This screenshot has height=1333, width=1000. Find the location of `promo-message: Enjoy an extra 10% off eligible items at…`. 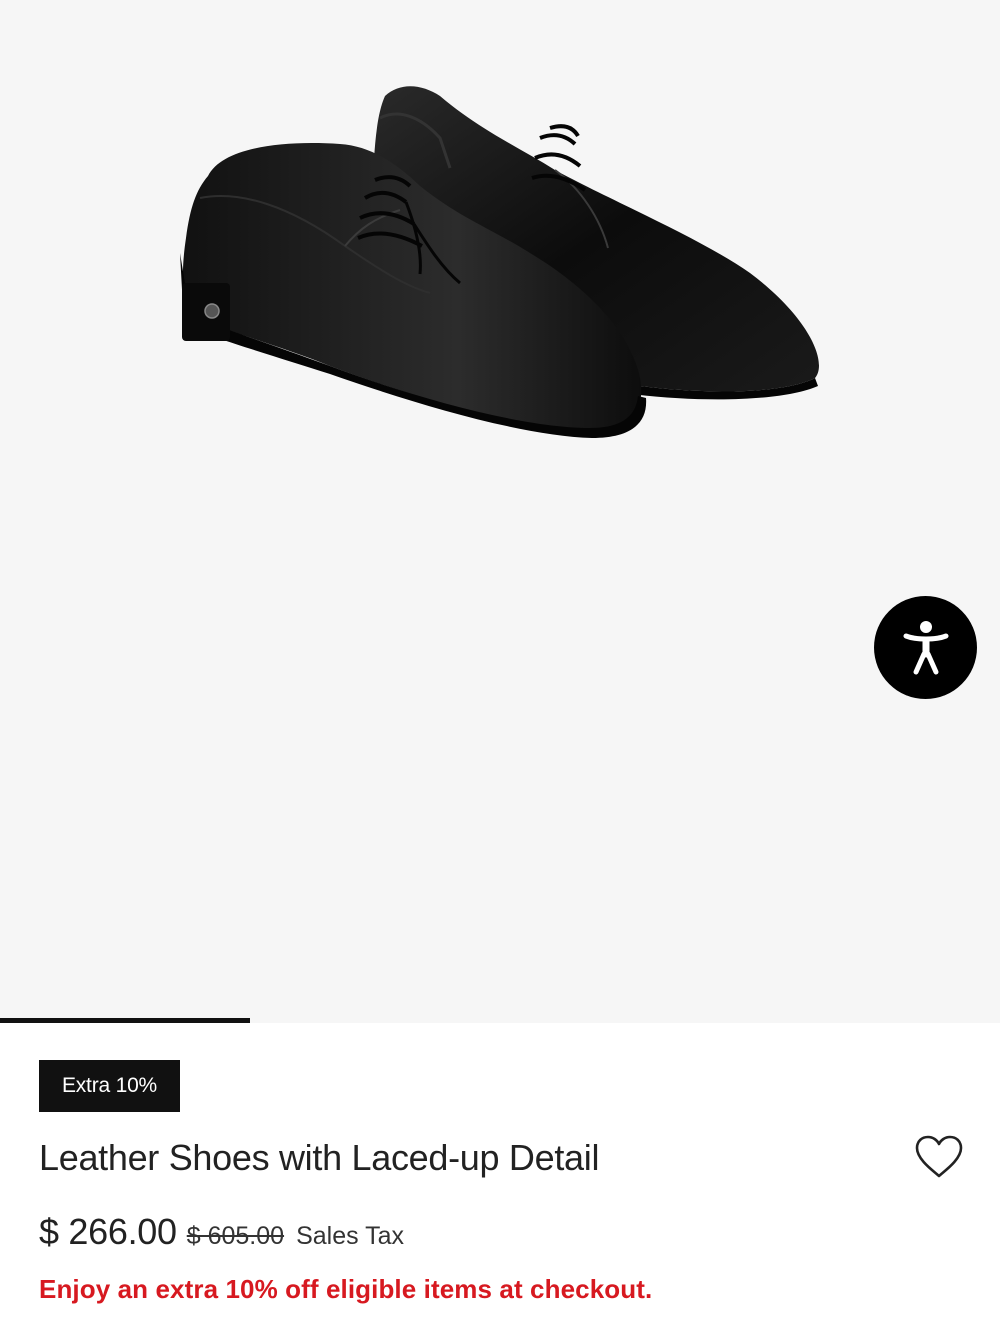

promo-message: Enjoy an extra 10% off eligible items at… is located at coordinates (346, 1289).